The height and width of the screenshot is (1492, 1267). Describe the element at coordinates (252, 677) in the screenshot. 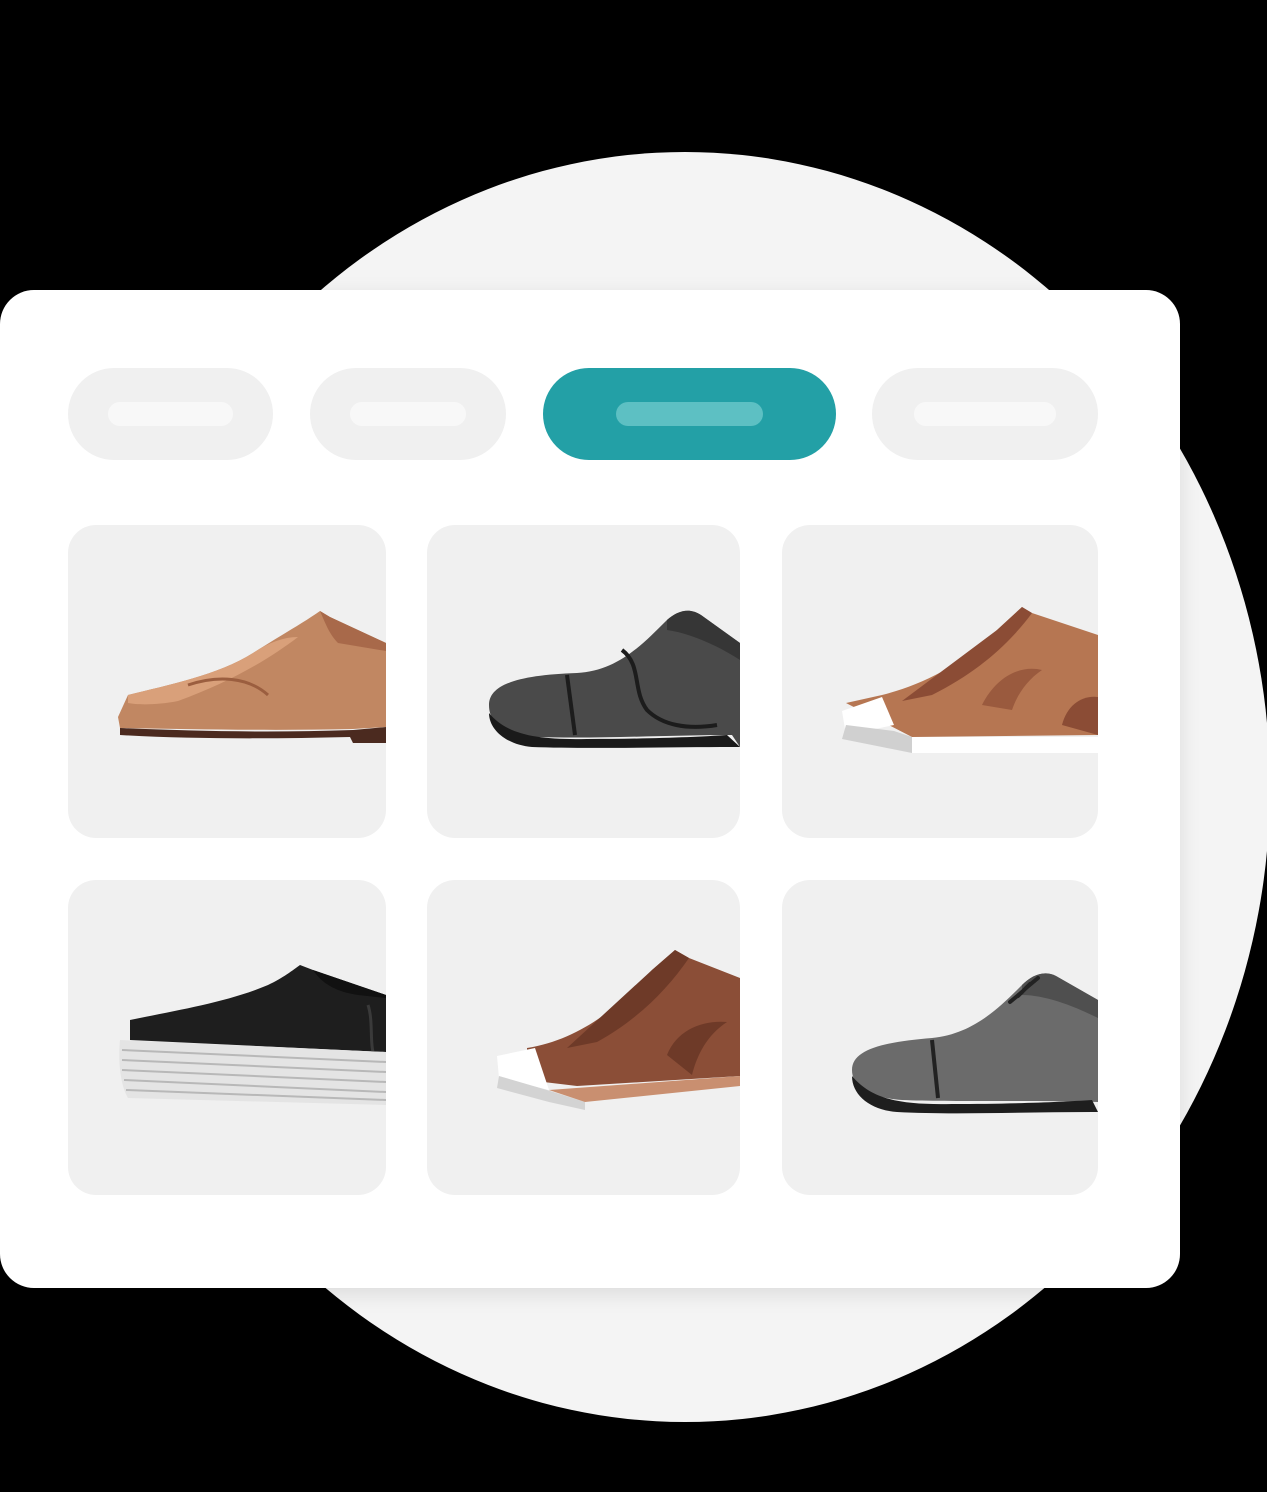

I see `tan-loafer-icon` at that location.